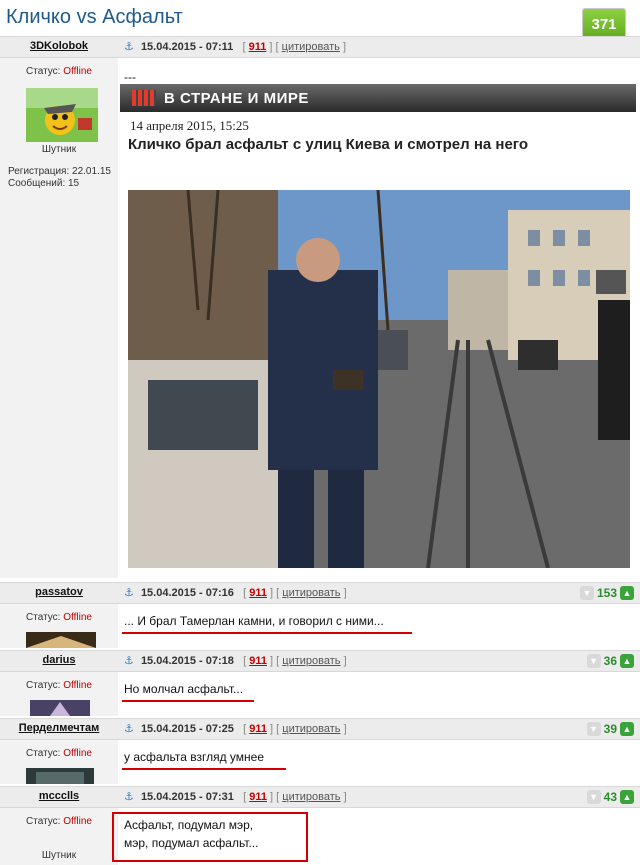 The height and width of the screenshot is (865, 640). Describe the element at coordinates (187, 593) in the screenshot. I see `post-date: 15.04.2015 - 07:16` at that location.